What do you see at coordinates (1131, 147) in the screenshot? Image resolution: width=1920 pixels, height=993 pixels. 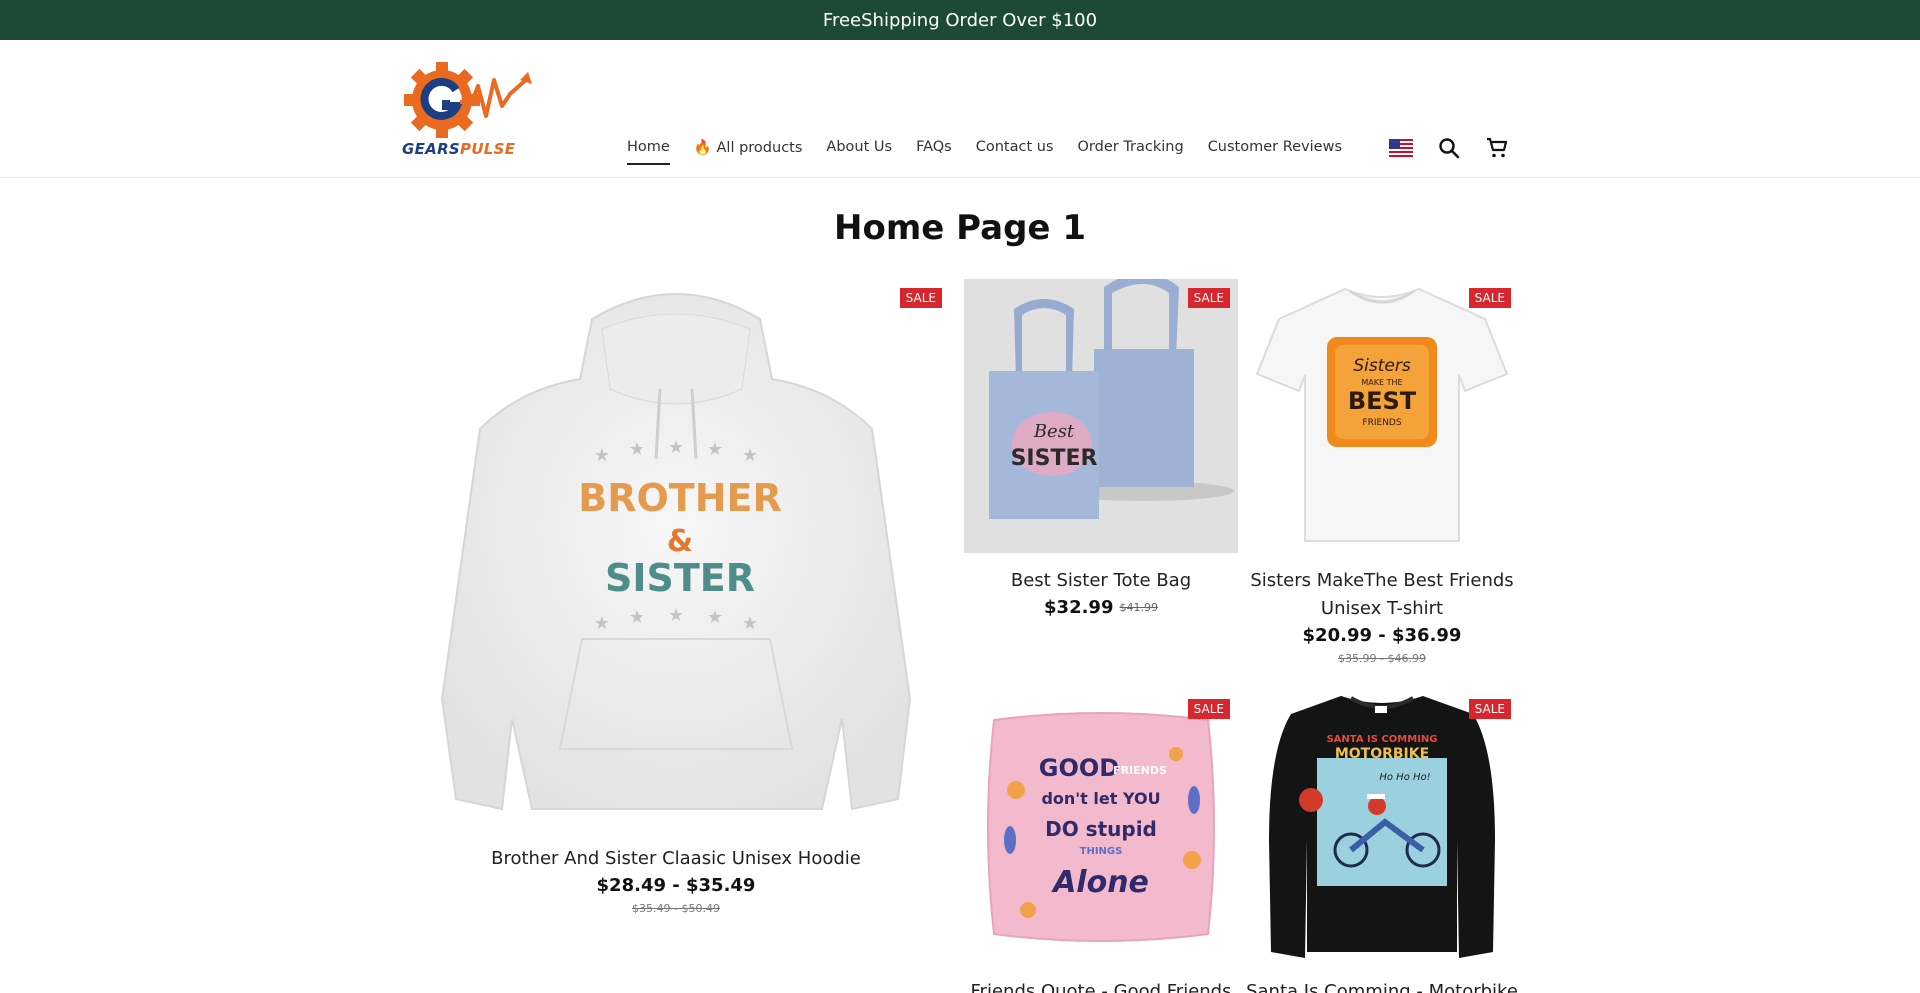 I see `nav-order-tracking: Order Tracking` at bounding box center [1131, 147].